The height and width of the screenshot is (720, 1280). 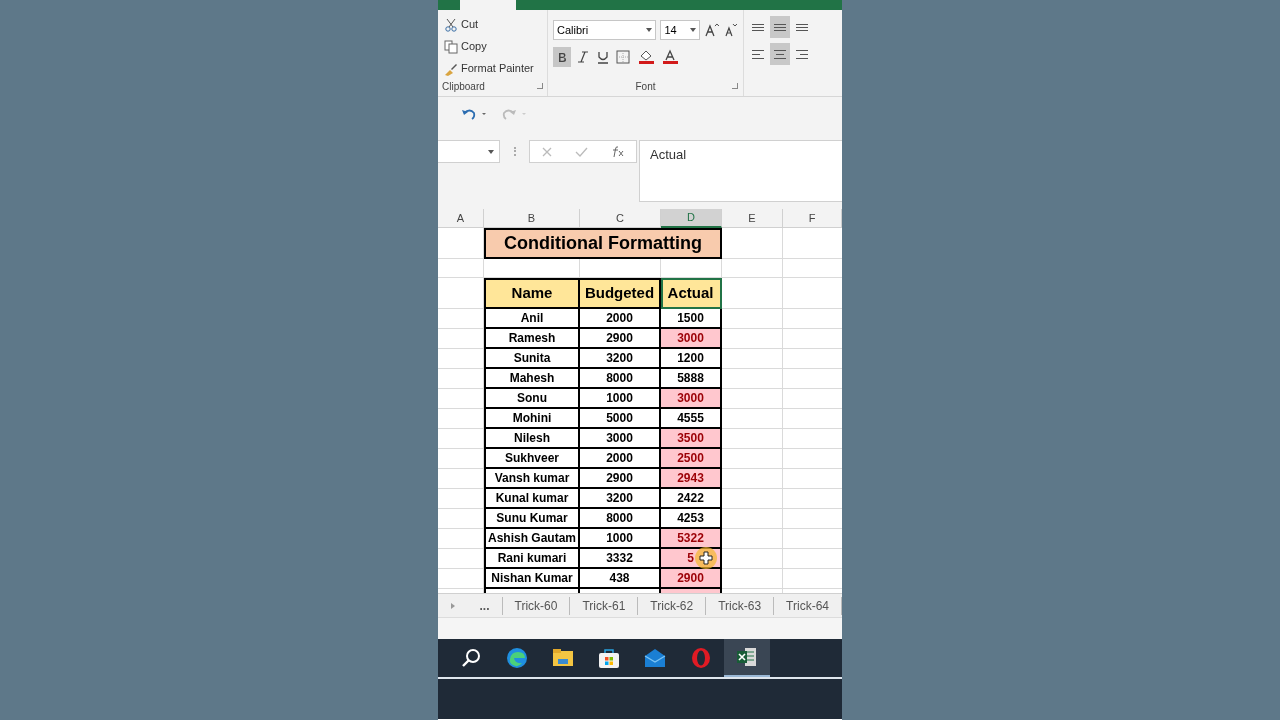 What do you see at coordinates (583, 57) in the screenshot?
I see `italic-icon` at bounding box center [583, 57].